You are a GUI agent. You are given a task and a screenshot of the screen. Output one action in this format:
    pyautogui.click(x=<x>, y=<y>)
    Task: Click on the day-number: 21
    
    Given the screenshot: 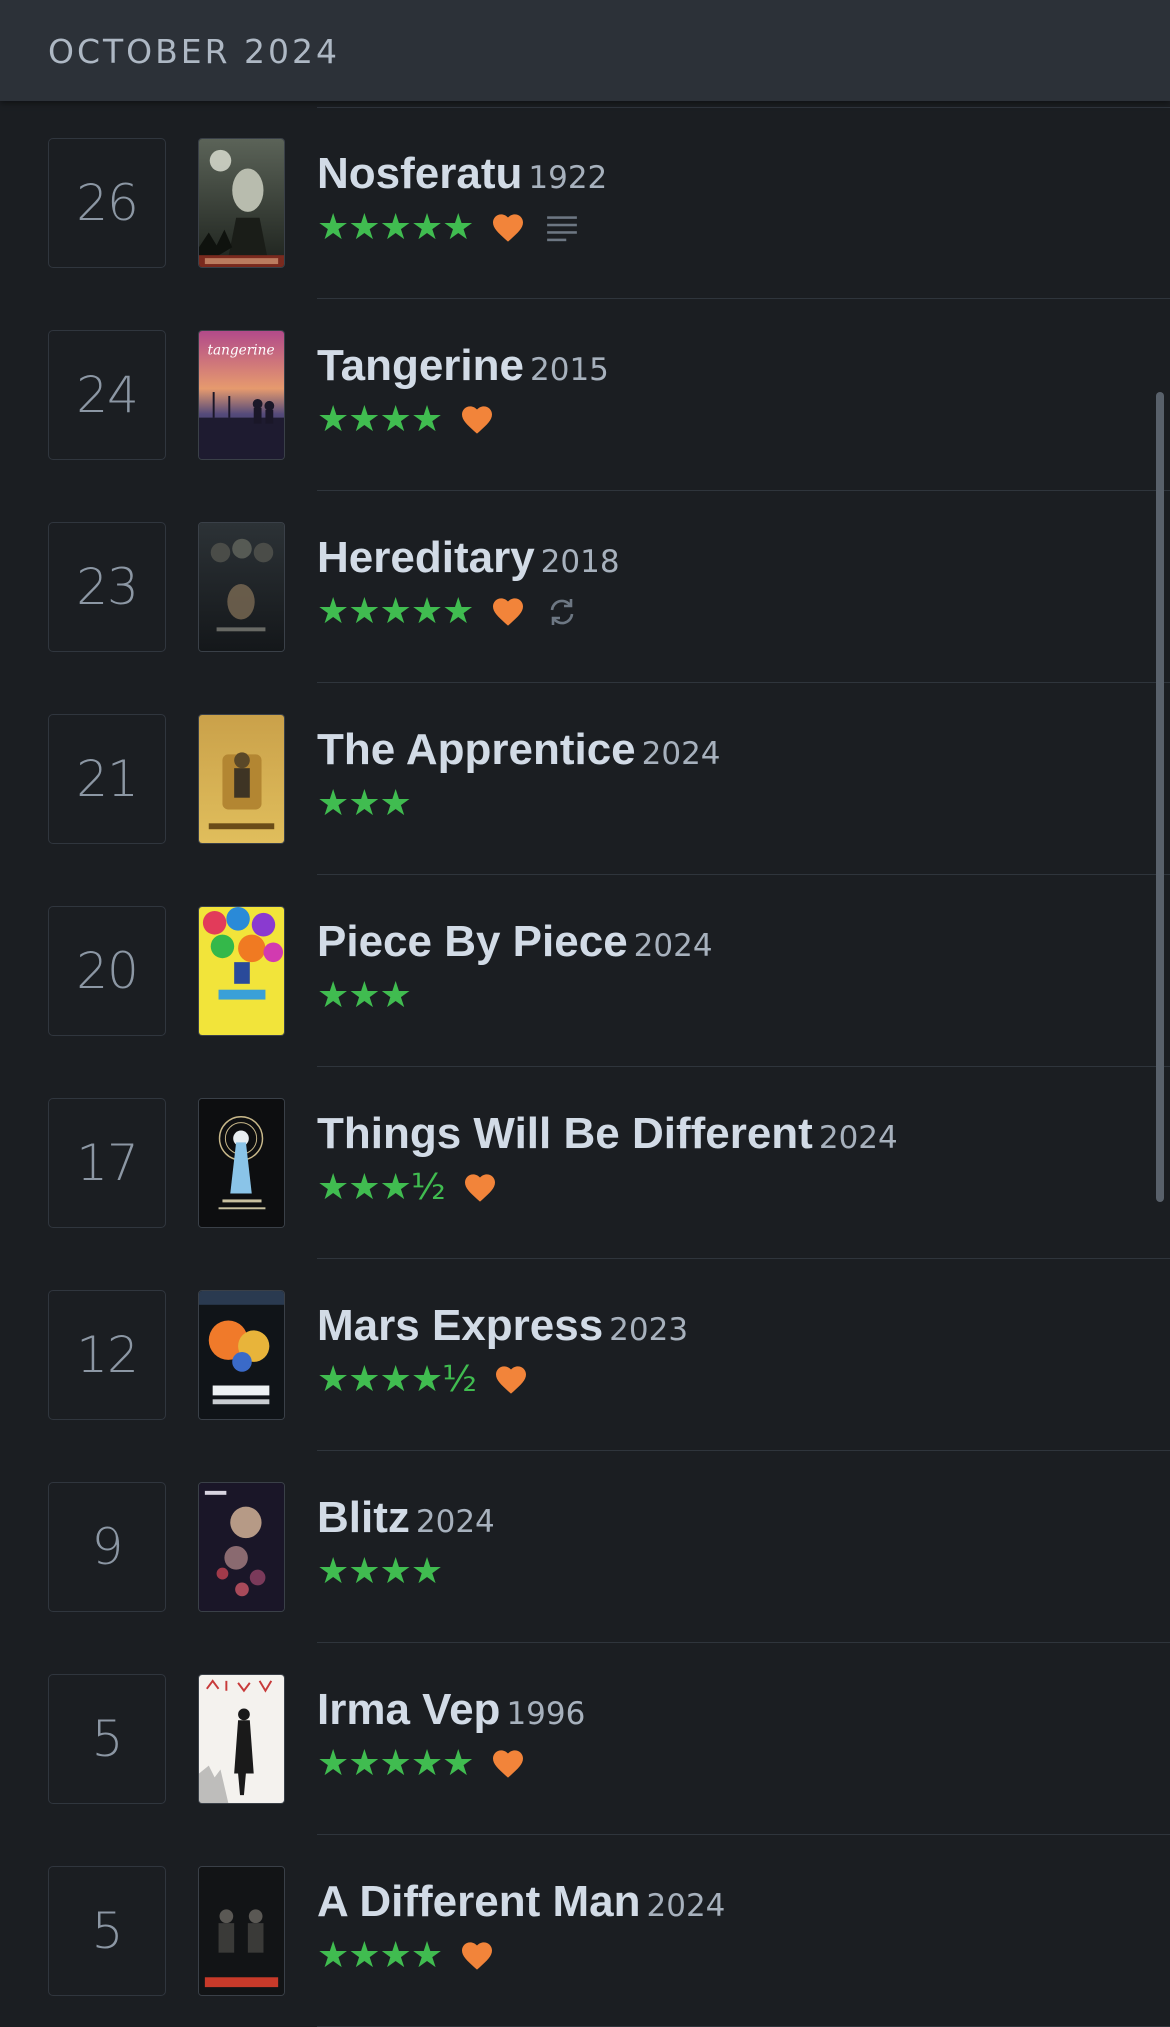 What is the action you would take?
    pyautogui.click(x=107, y=779)
    